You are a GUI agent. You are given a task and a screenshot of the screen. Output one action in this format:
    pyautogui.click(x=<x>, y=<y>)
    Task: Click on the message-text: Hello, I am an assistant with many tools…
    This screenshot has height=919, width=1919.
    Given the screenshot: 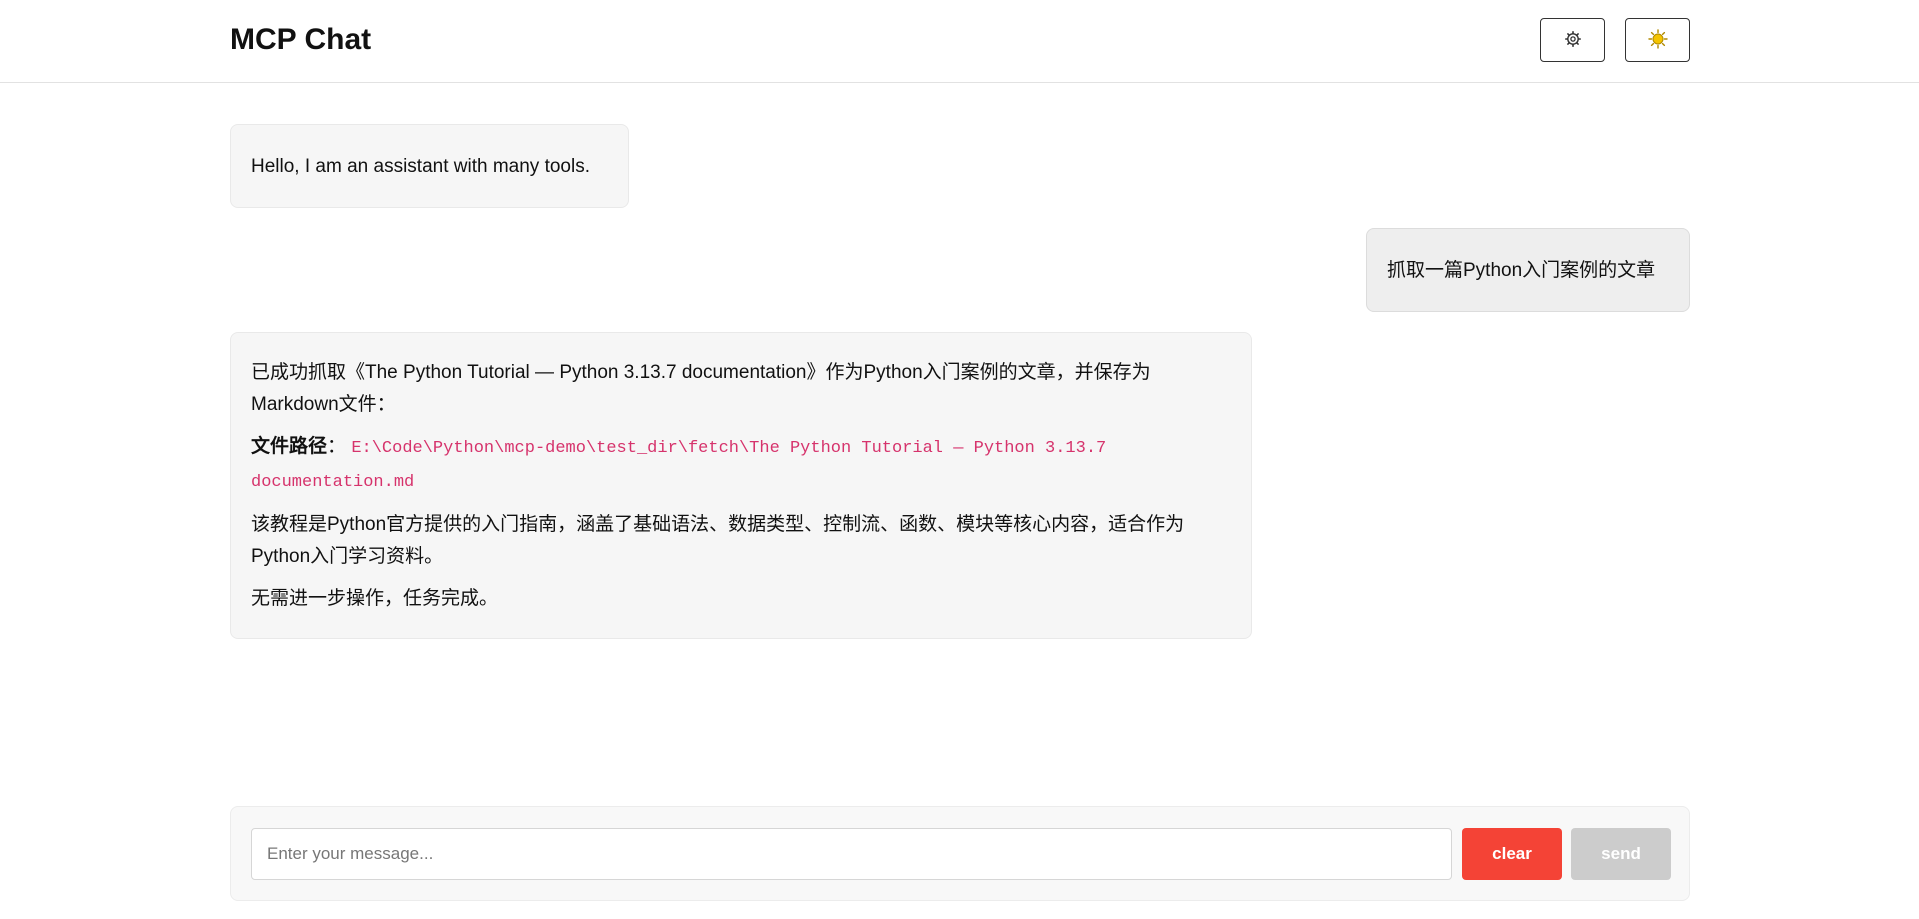 What is the action you would take?
    pyautogui.click(x=420, y=166)
    